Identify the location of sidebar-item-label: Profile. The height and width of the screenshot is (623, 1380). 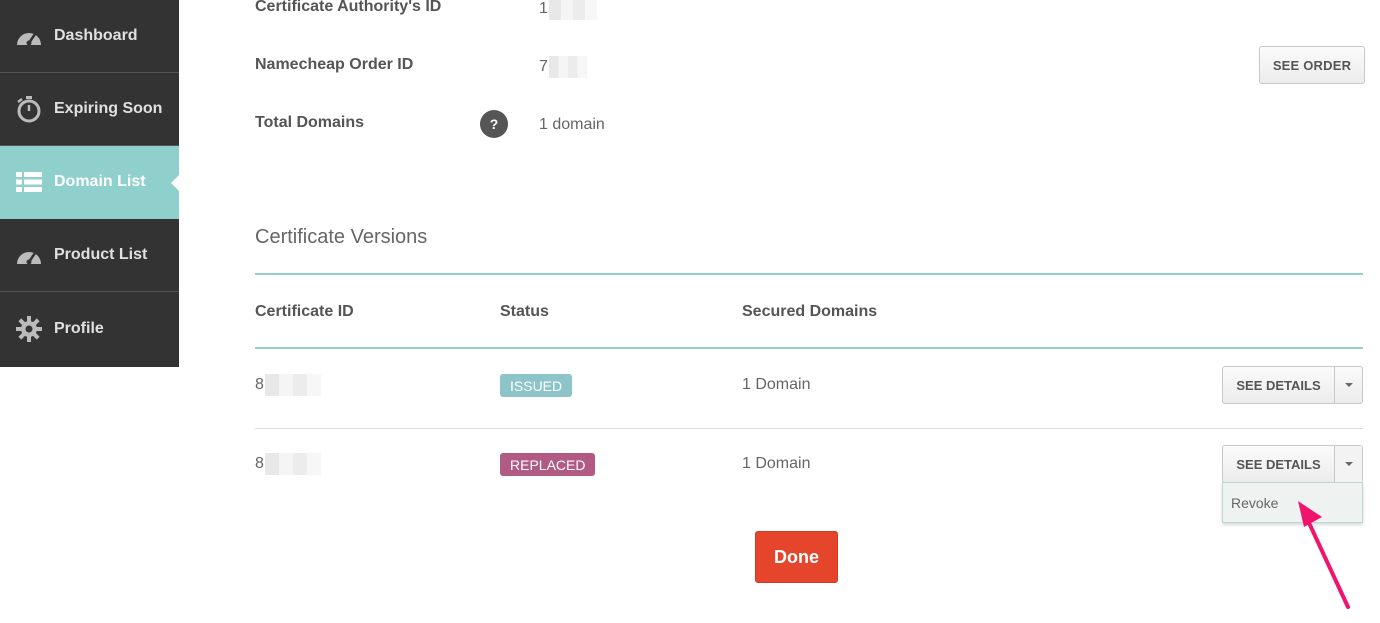
(79, 328).